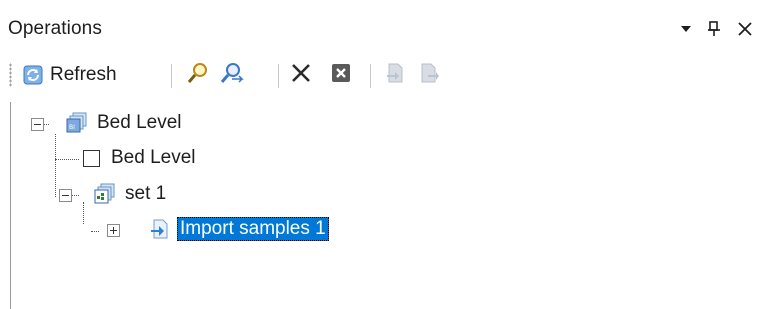  Describe the element at coordinates (745, 29) in the screenshot. I see `close-icon` at that location.